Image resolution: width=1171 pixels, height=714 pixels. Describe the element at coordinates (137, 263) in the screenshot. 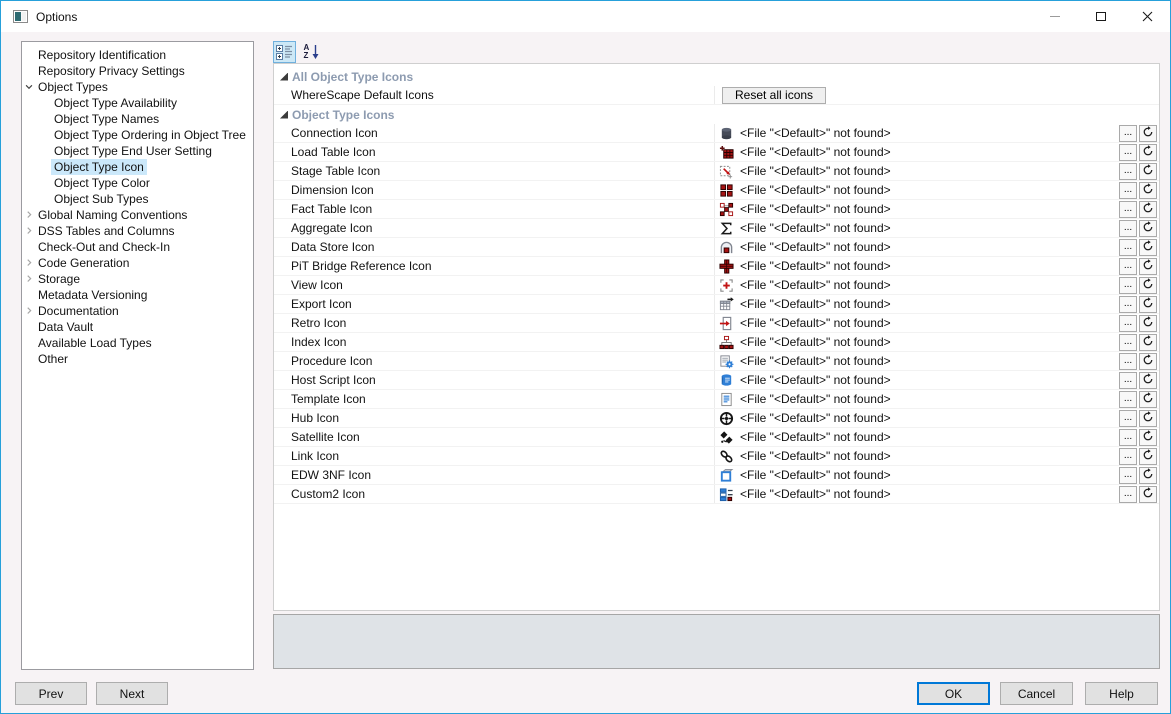

I see `tree-item-code-generation: Code Generation` at that location.